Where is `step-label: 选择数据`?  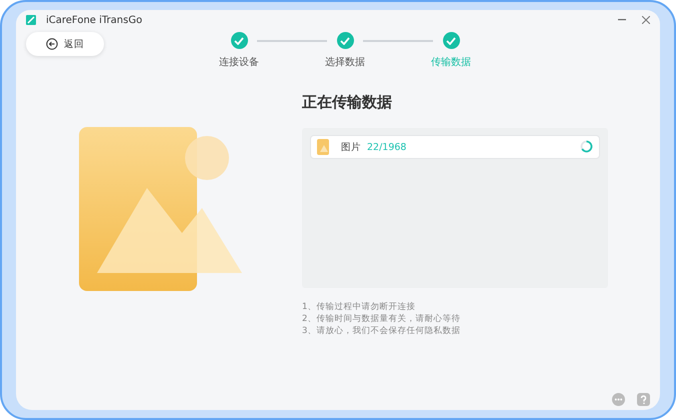 step-label: 选择数据 is located at coordinates (345, 62).